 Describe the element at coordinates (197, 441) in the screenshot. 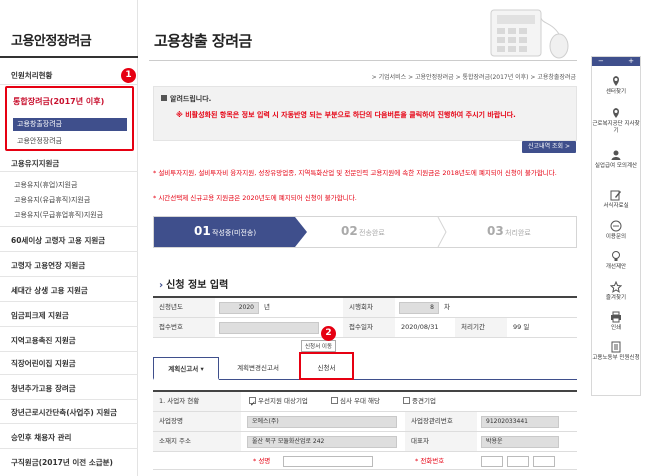

I see `address-label: 소재지 주소` at that location.